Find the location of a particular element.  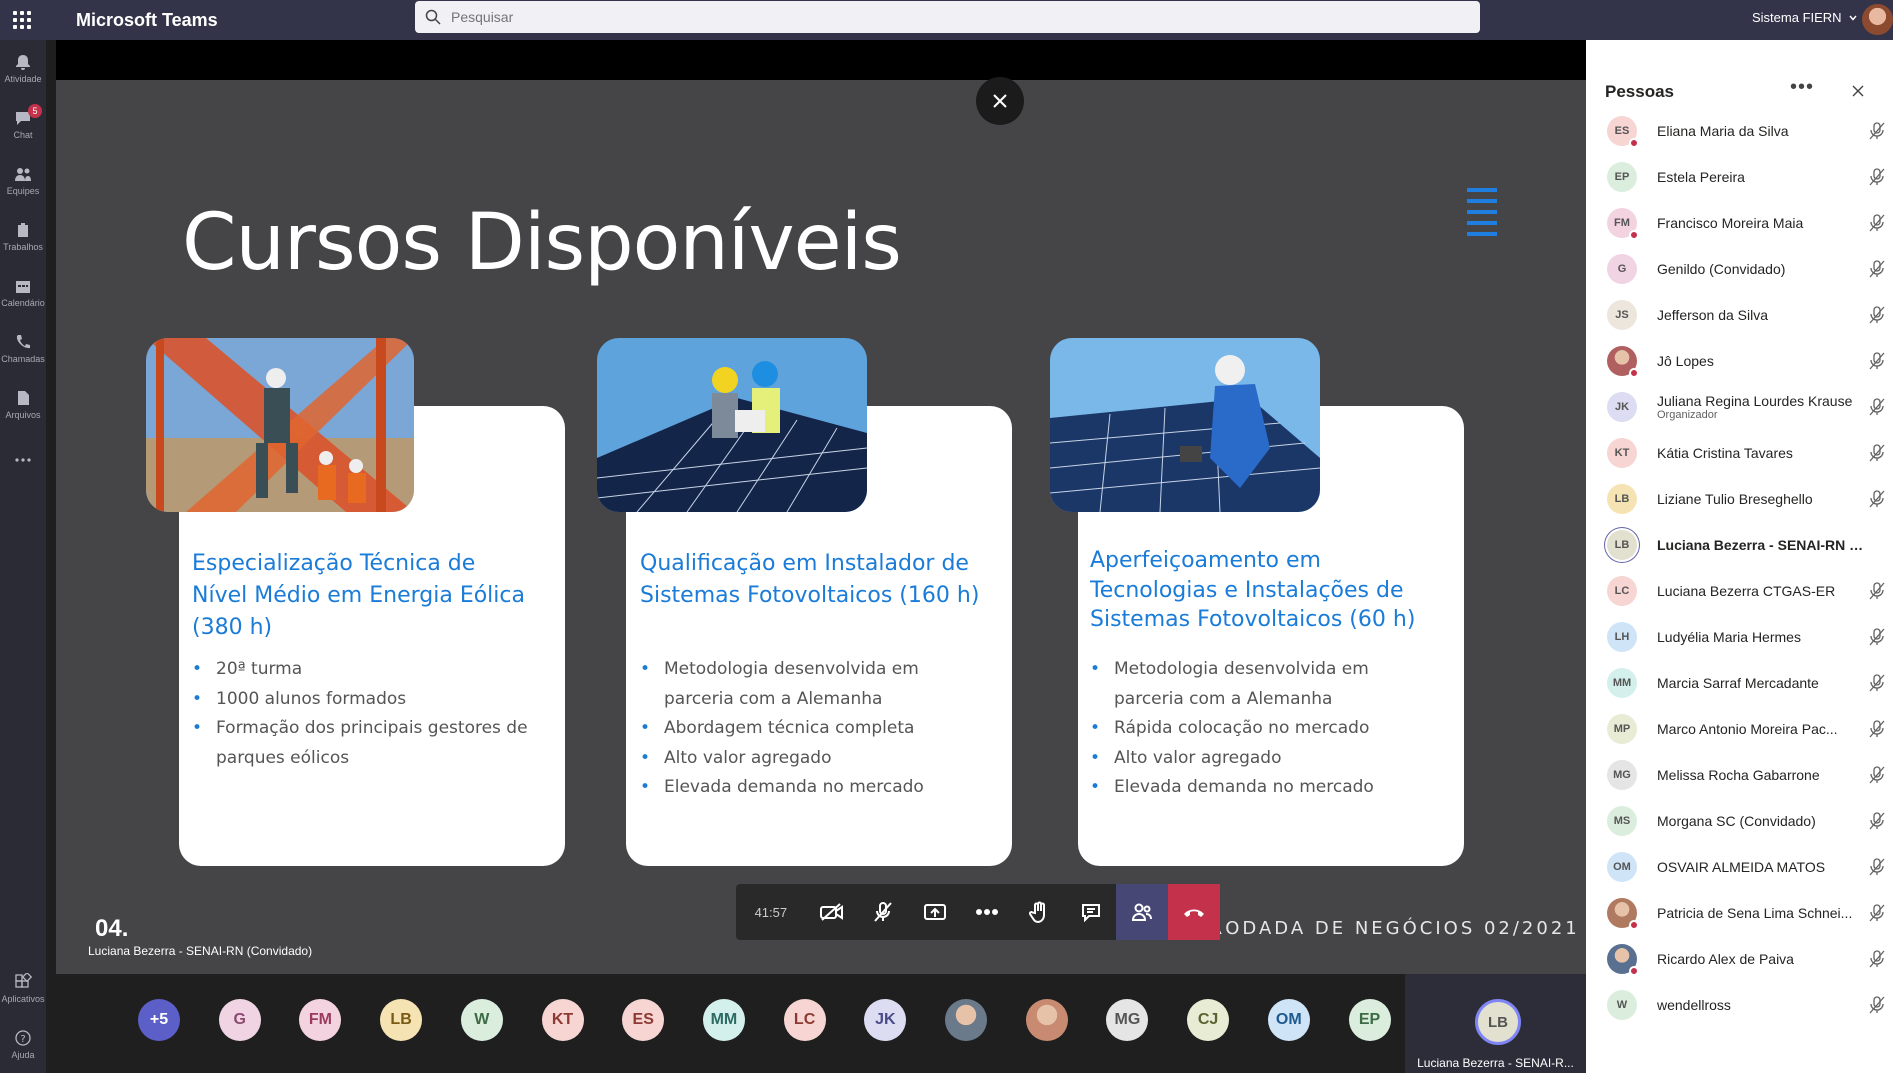

rail-item-calendar: Calendário is located at coordinates (23, 292).